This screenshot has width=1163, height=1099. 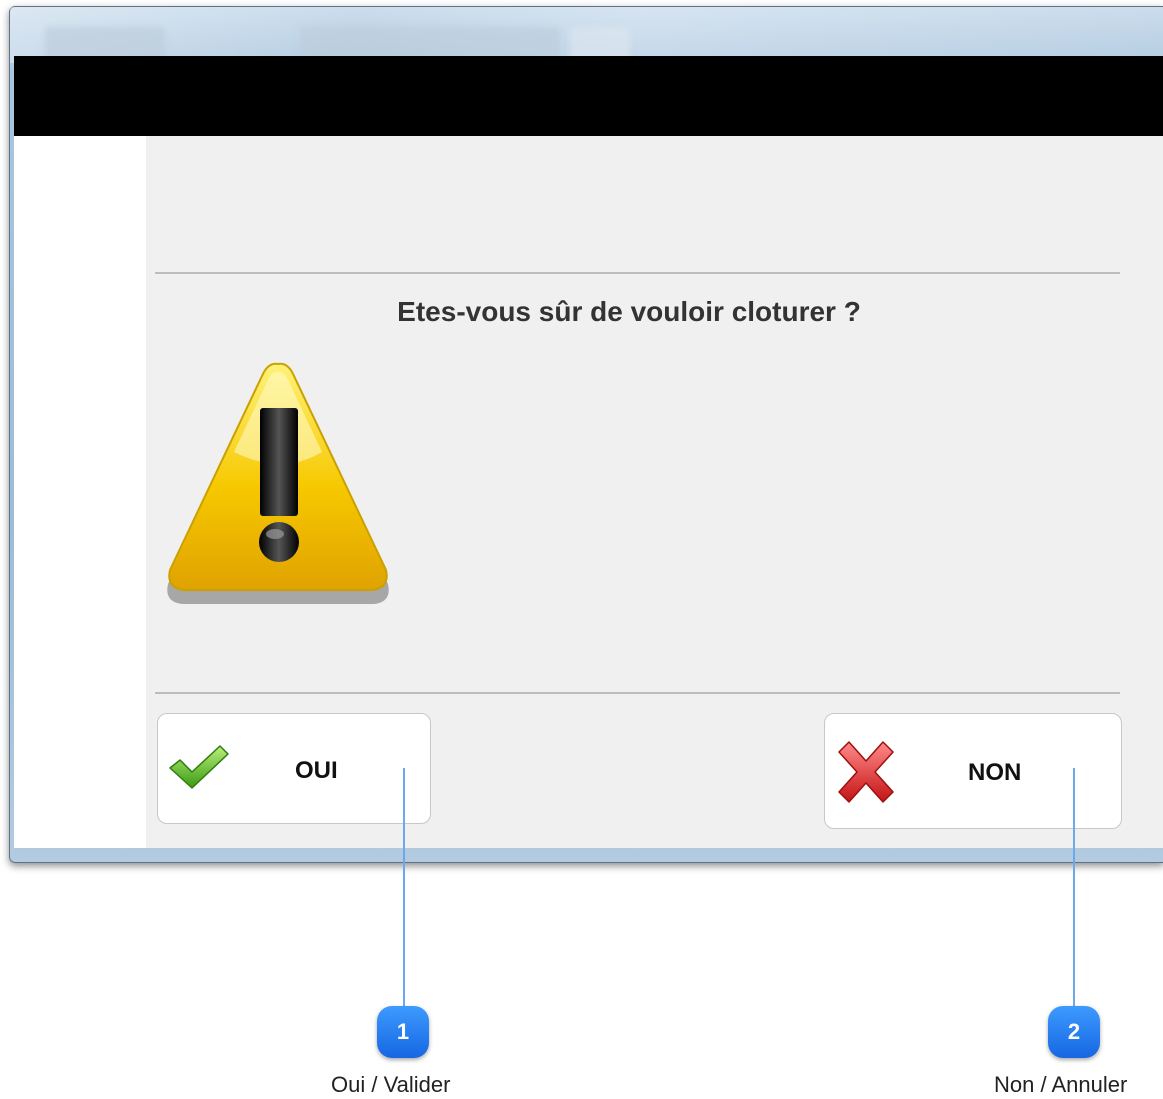 What do you see at coordinates (316, 770) in the screenshot?
I see `oui-button-label: OUI` at bounding box center [316, 770].